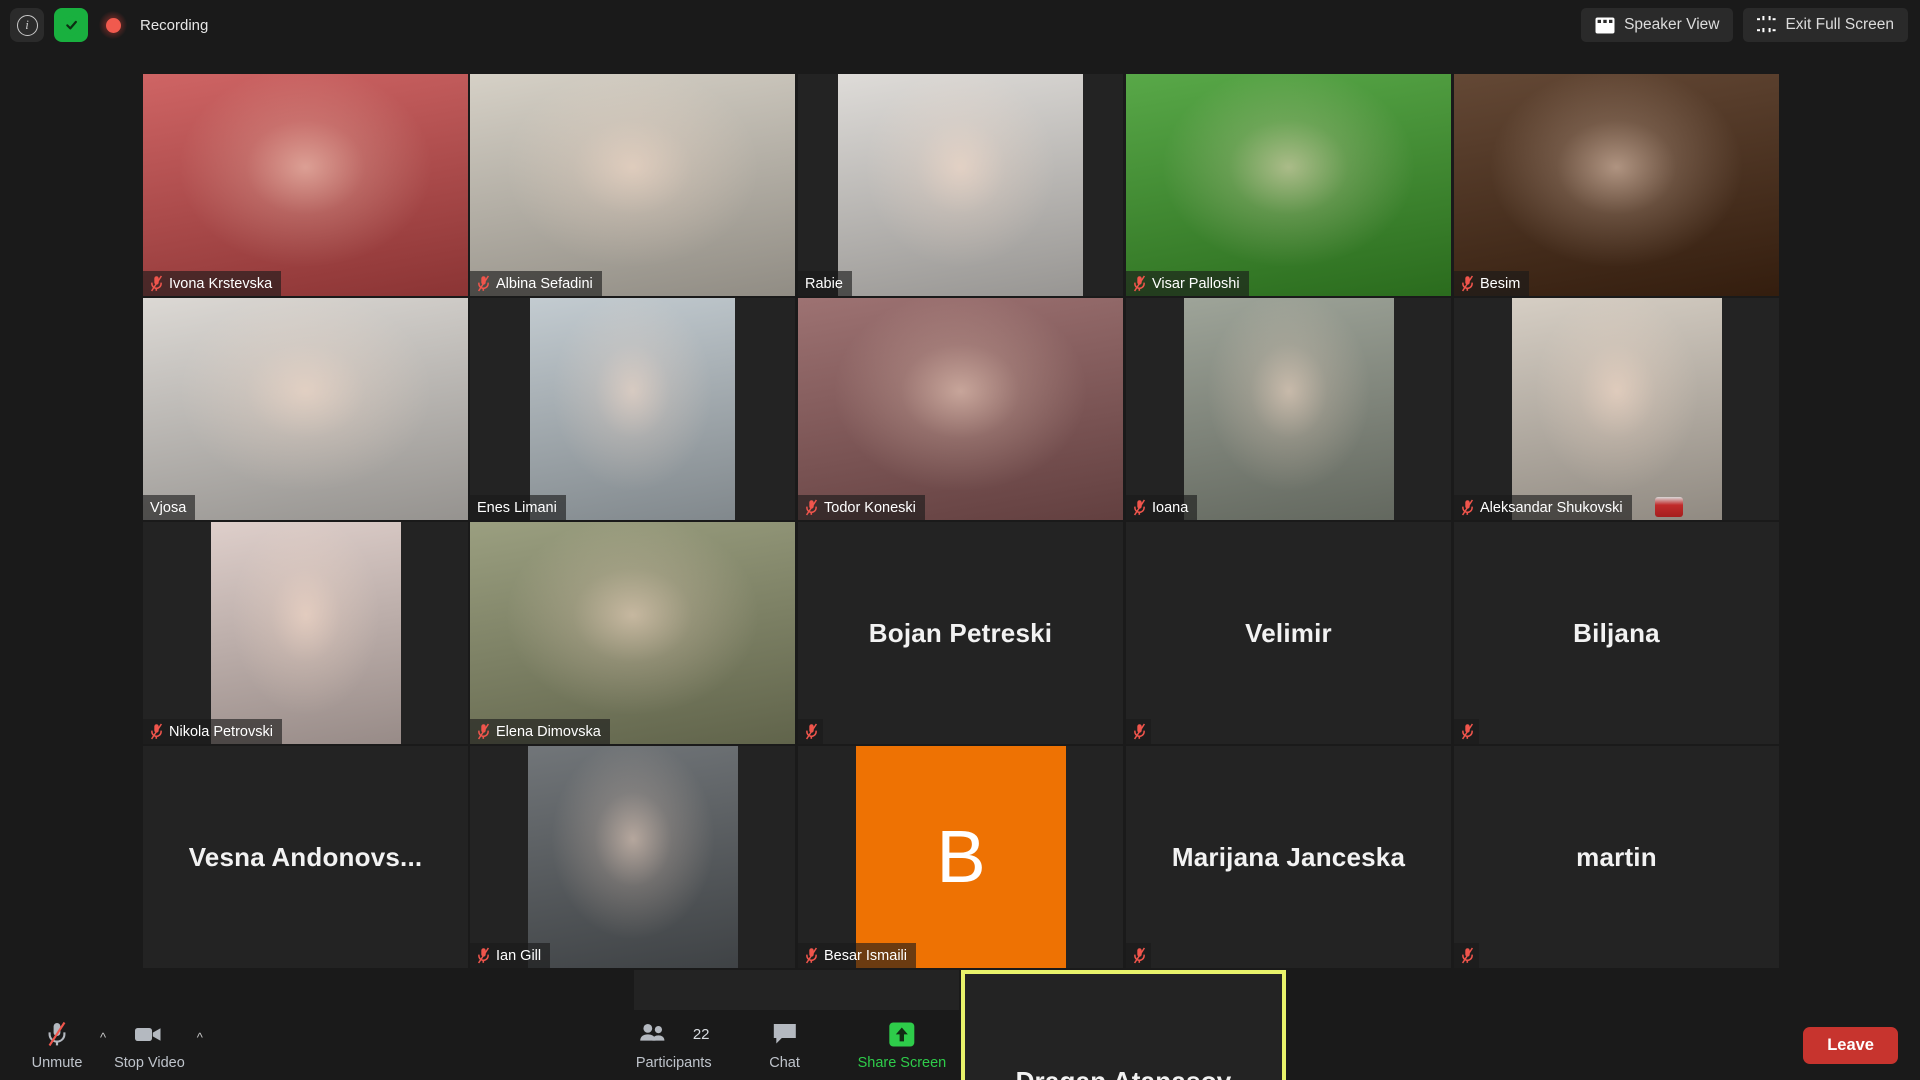 The image size is (1920, 1080). What do you see at coordinates (1551, 507) in the screenshot?
I see `participant-name-text: Aleksandar Shukovski` at bounding box center [1551, 507].